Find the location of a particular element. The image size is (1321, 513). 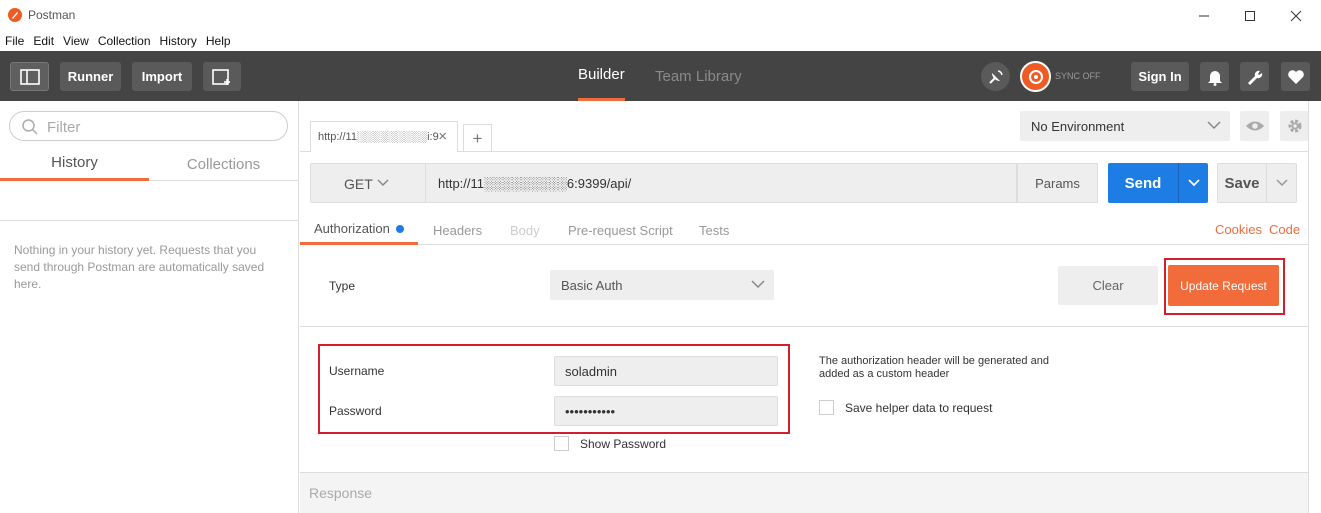

password-input: ••••••••••• is located at coordinates (666, 411).